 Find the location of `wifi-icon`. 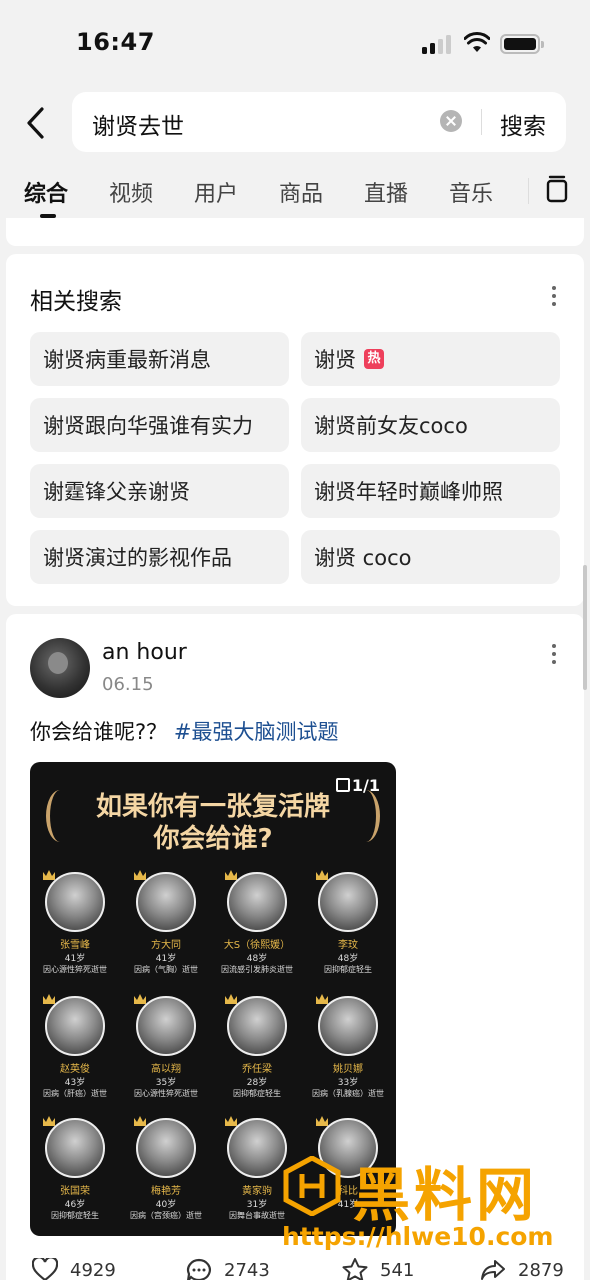

wifi-icon is located at coordinates (477, 42).